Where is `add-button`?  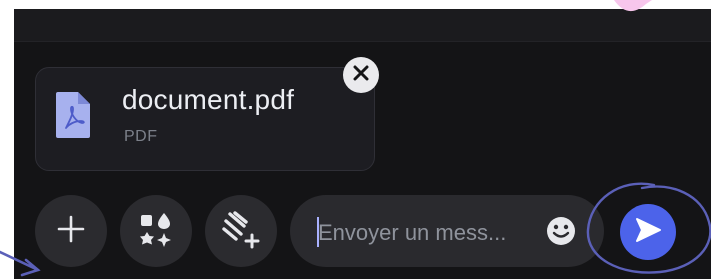
add-button is located at coordinates (71, 231).